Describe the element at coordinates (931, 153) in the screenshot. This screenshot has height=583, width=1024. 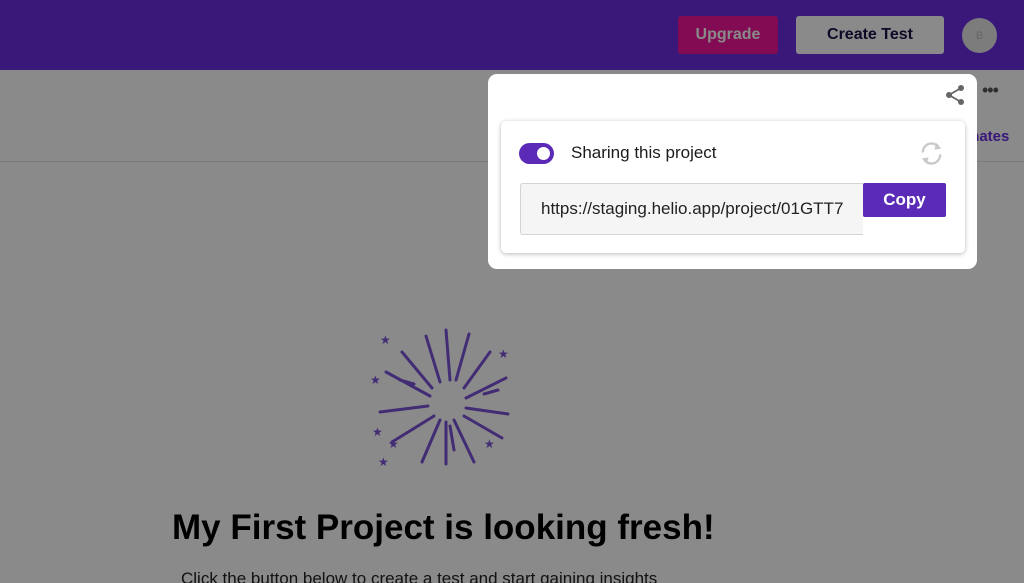
I see `refresh-icon` at that location.